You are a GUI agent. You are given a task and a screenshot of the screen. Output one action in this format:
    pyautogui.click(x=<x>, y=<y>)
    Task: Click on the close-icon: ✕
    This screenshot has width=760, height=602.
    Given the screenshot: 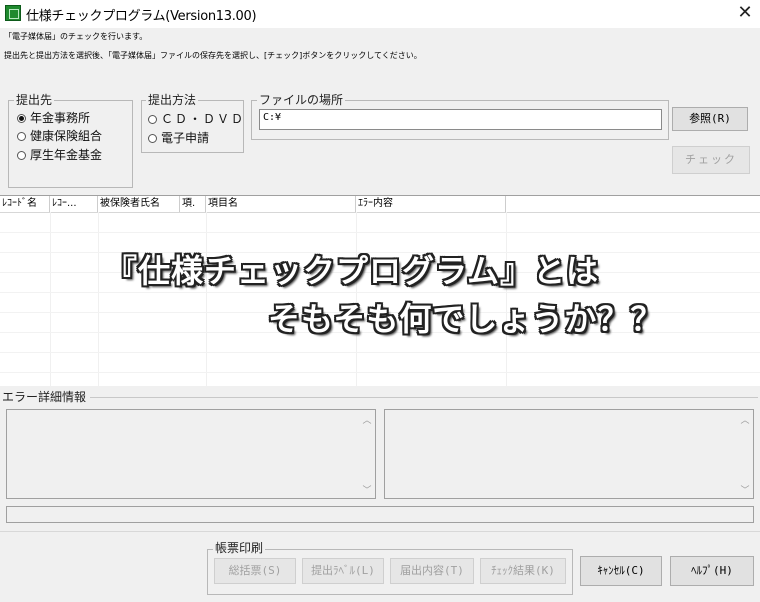 What is the action you would take?
    pyautogui.click(x=745, y=13)
    